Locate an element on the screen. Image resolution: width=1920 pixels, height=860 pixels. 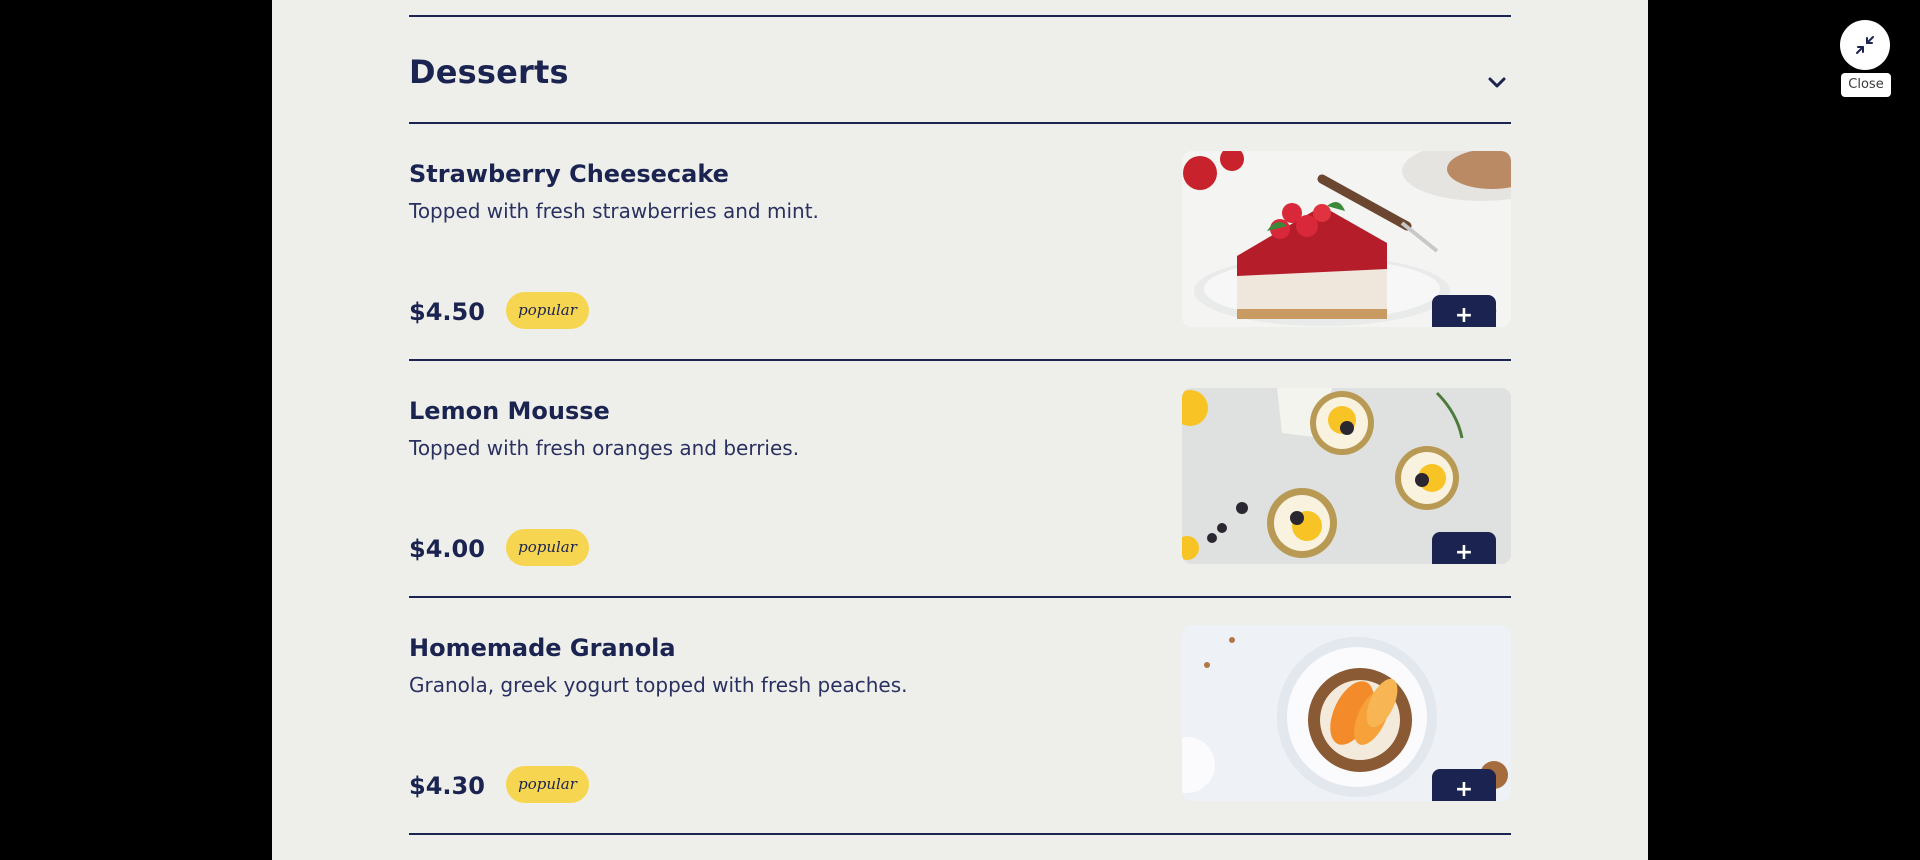
item-description: Topped with fresh strawberries and mint. is located at coordinates (614, 211).